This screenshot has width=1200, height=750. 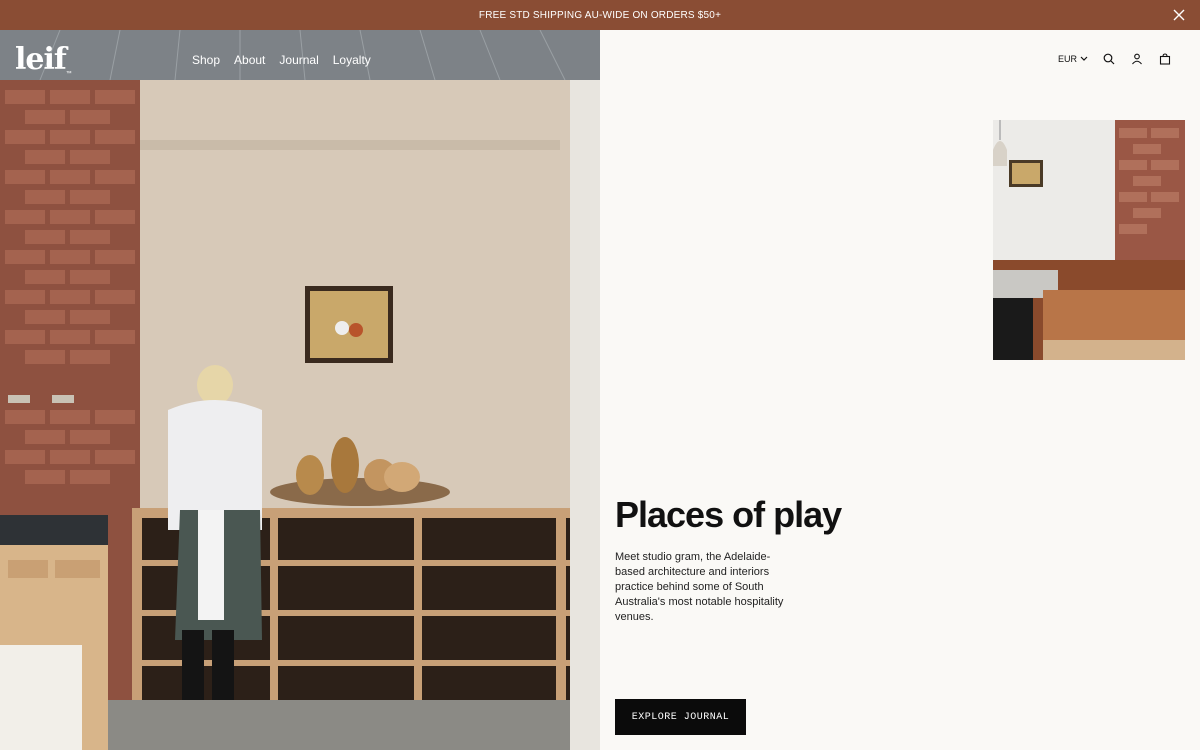 What do you see at coordinates (206, 60) in the screenshot?
I see `nav-item-shop: Shop` at bounding box center [206, 60].